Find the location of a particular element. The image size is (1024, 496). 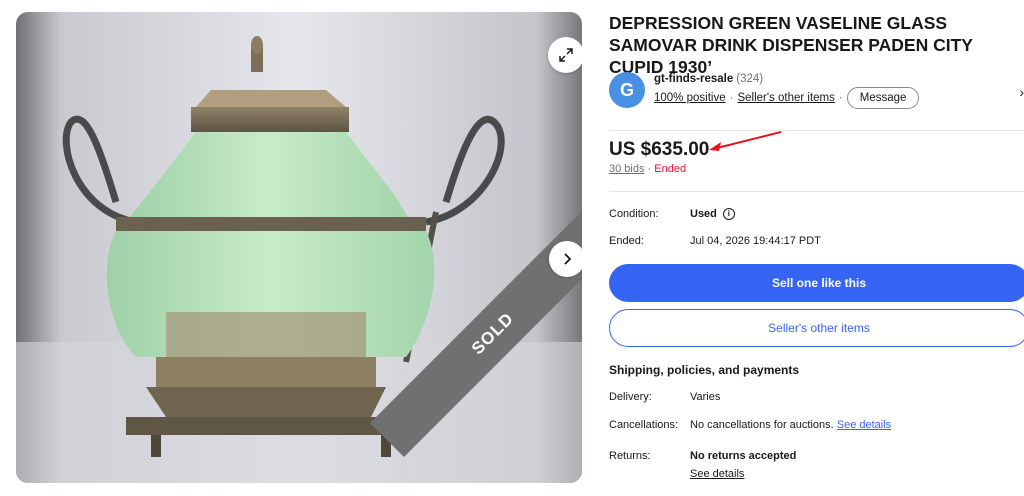

next-image-button is located at coordinates (565, 259).